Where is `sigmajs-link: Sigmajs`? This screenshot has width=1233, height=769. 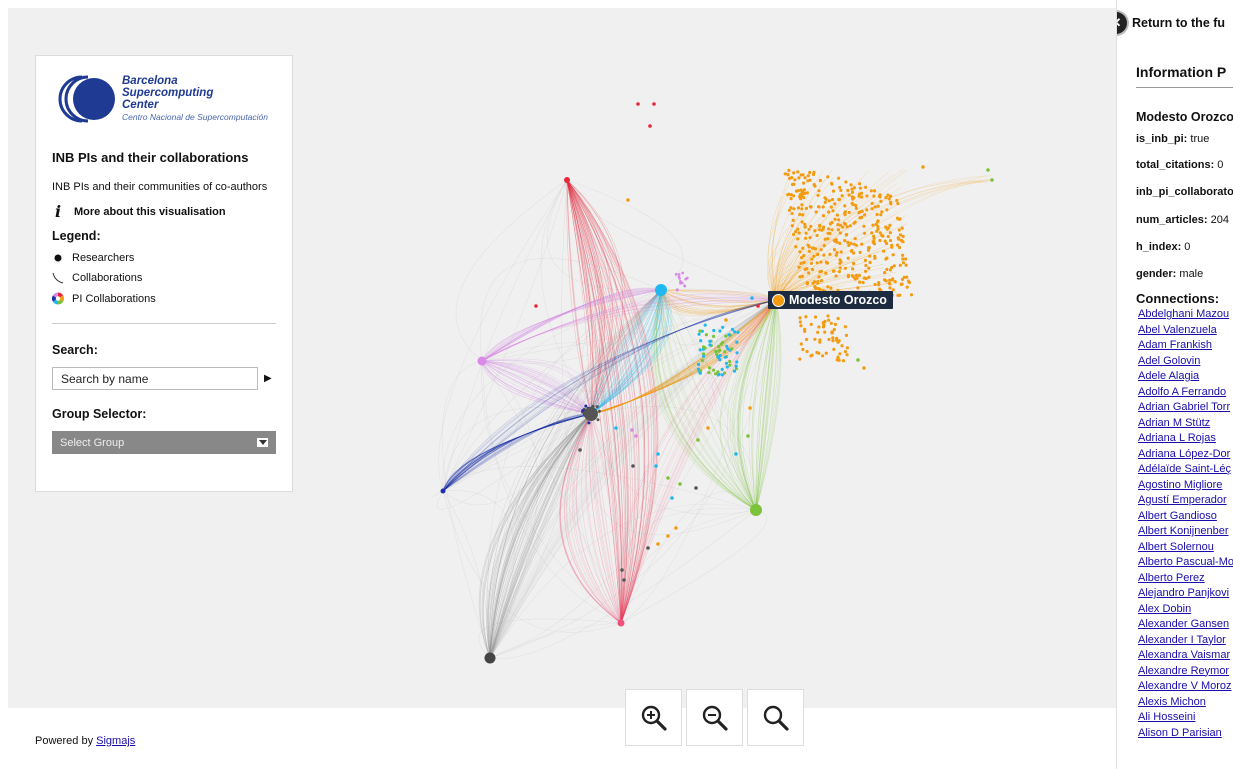
sigmajs-link: Sigmajs is located at coordinates (115, 741).